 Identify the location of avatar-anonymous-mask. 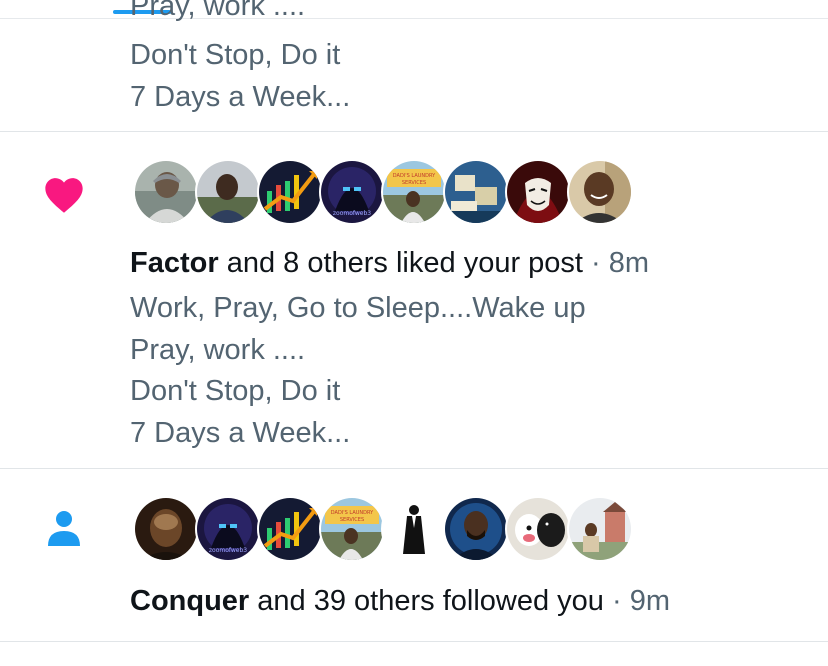
(538, 192).